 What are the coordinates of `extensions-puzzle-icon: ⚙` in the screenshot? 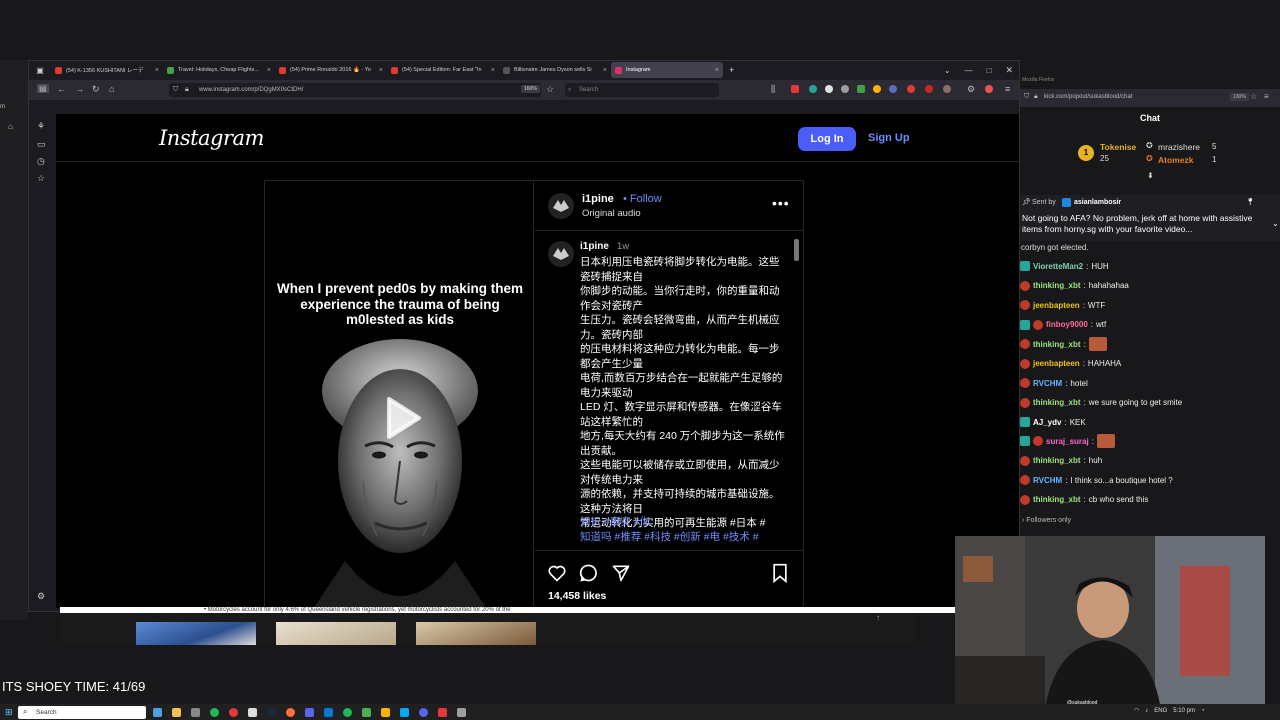 It's located at (971, 89).